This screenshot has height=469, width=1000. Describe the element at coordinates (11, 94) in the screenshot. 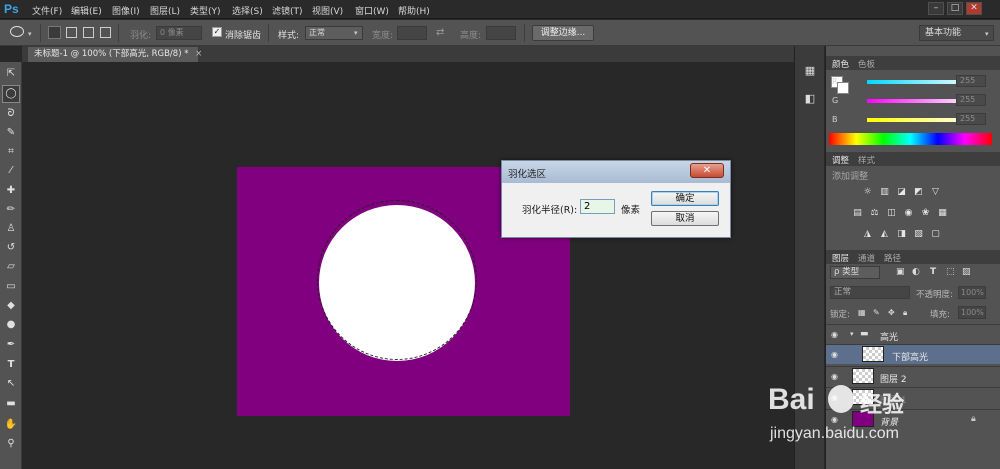

I see `elliptical-marquee-tool-icon: ◯` at that location.